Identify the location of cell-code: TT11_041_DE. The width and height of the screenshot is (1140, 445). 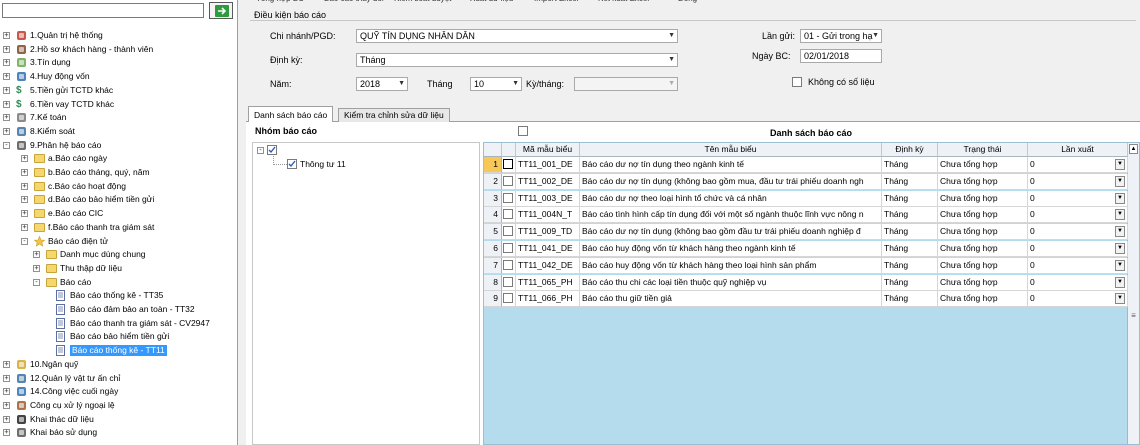
(548, 249).